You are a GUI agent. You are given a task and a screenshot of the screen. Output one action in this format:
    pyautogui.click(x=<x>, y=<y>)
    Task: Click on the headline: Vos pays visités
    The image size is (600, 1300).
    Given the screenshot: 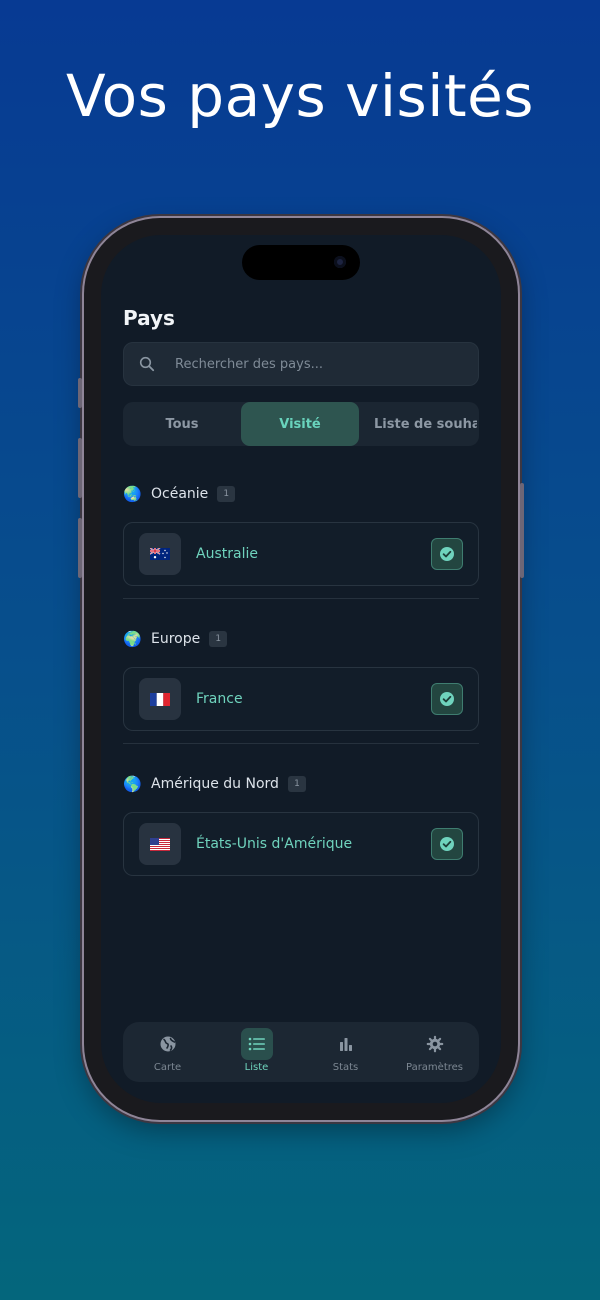 What is the action you would take?
    pyautogui.click(x=300, y=96)
    